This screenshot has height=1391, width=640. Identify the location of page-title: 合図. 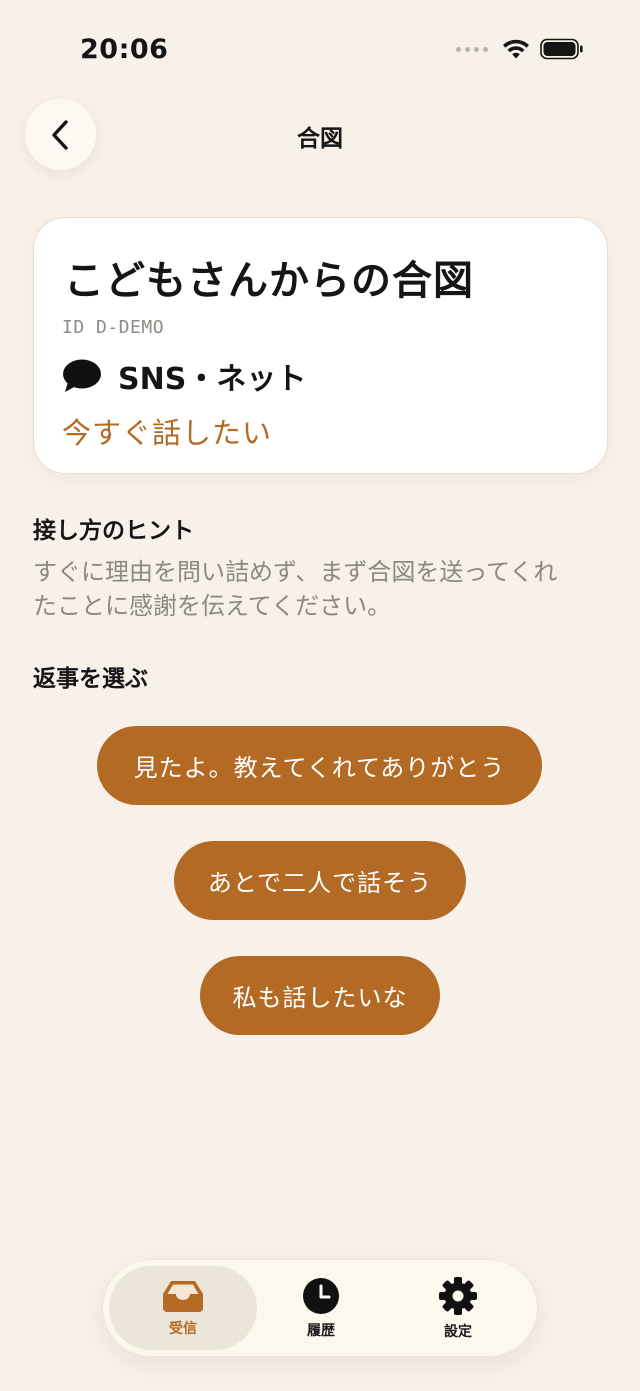
(320, 139).